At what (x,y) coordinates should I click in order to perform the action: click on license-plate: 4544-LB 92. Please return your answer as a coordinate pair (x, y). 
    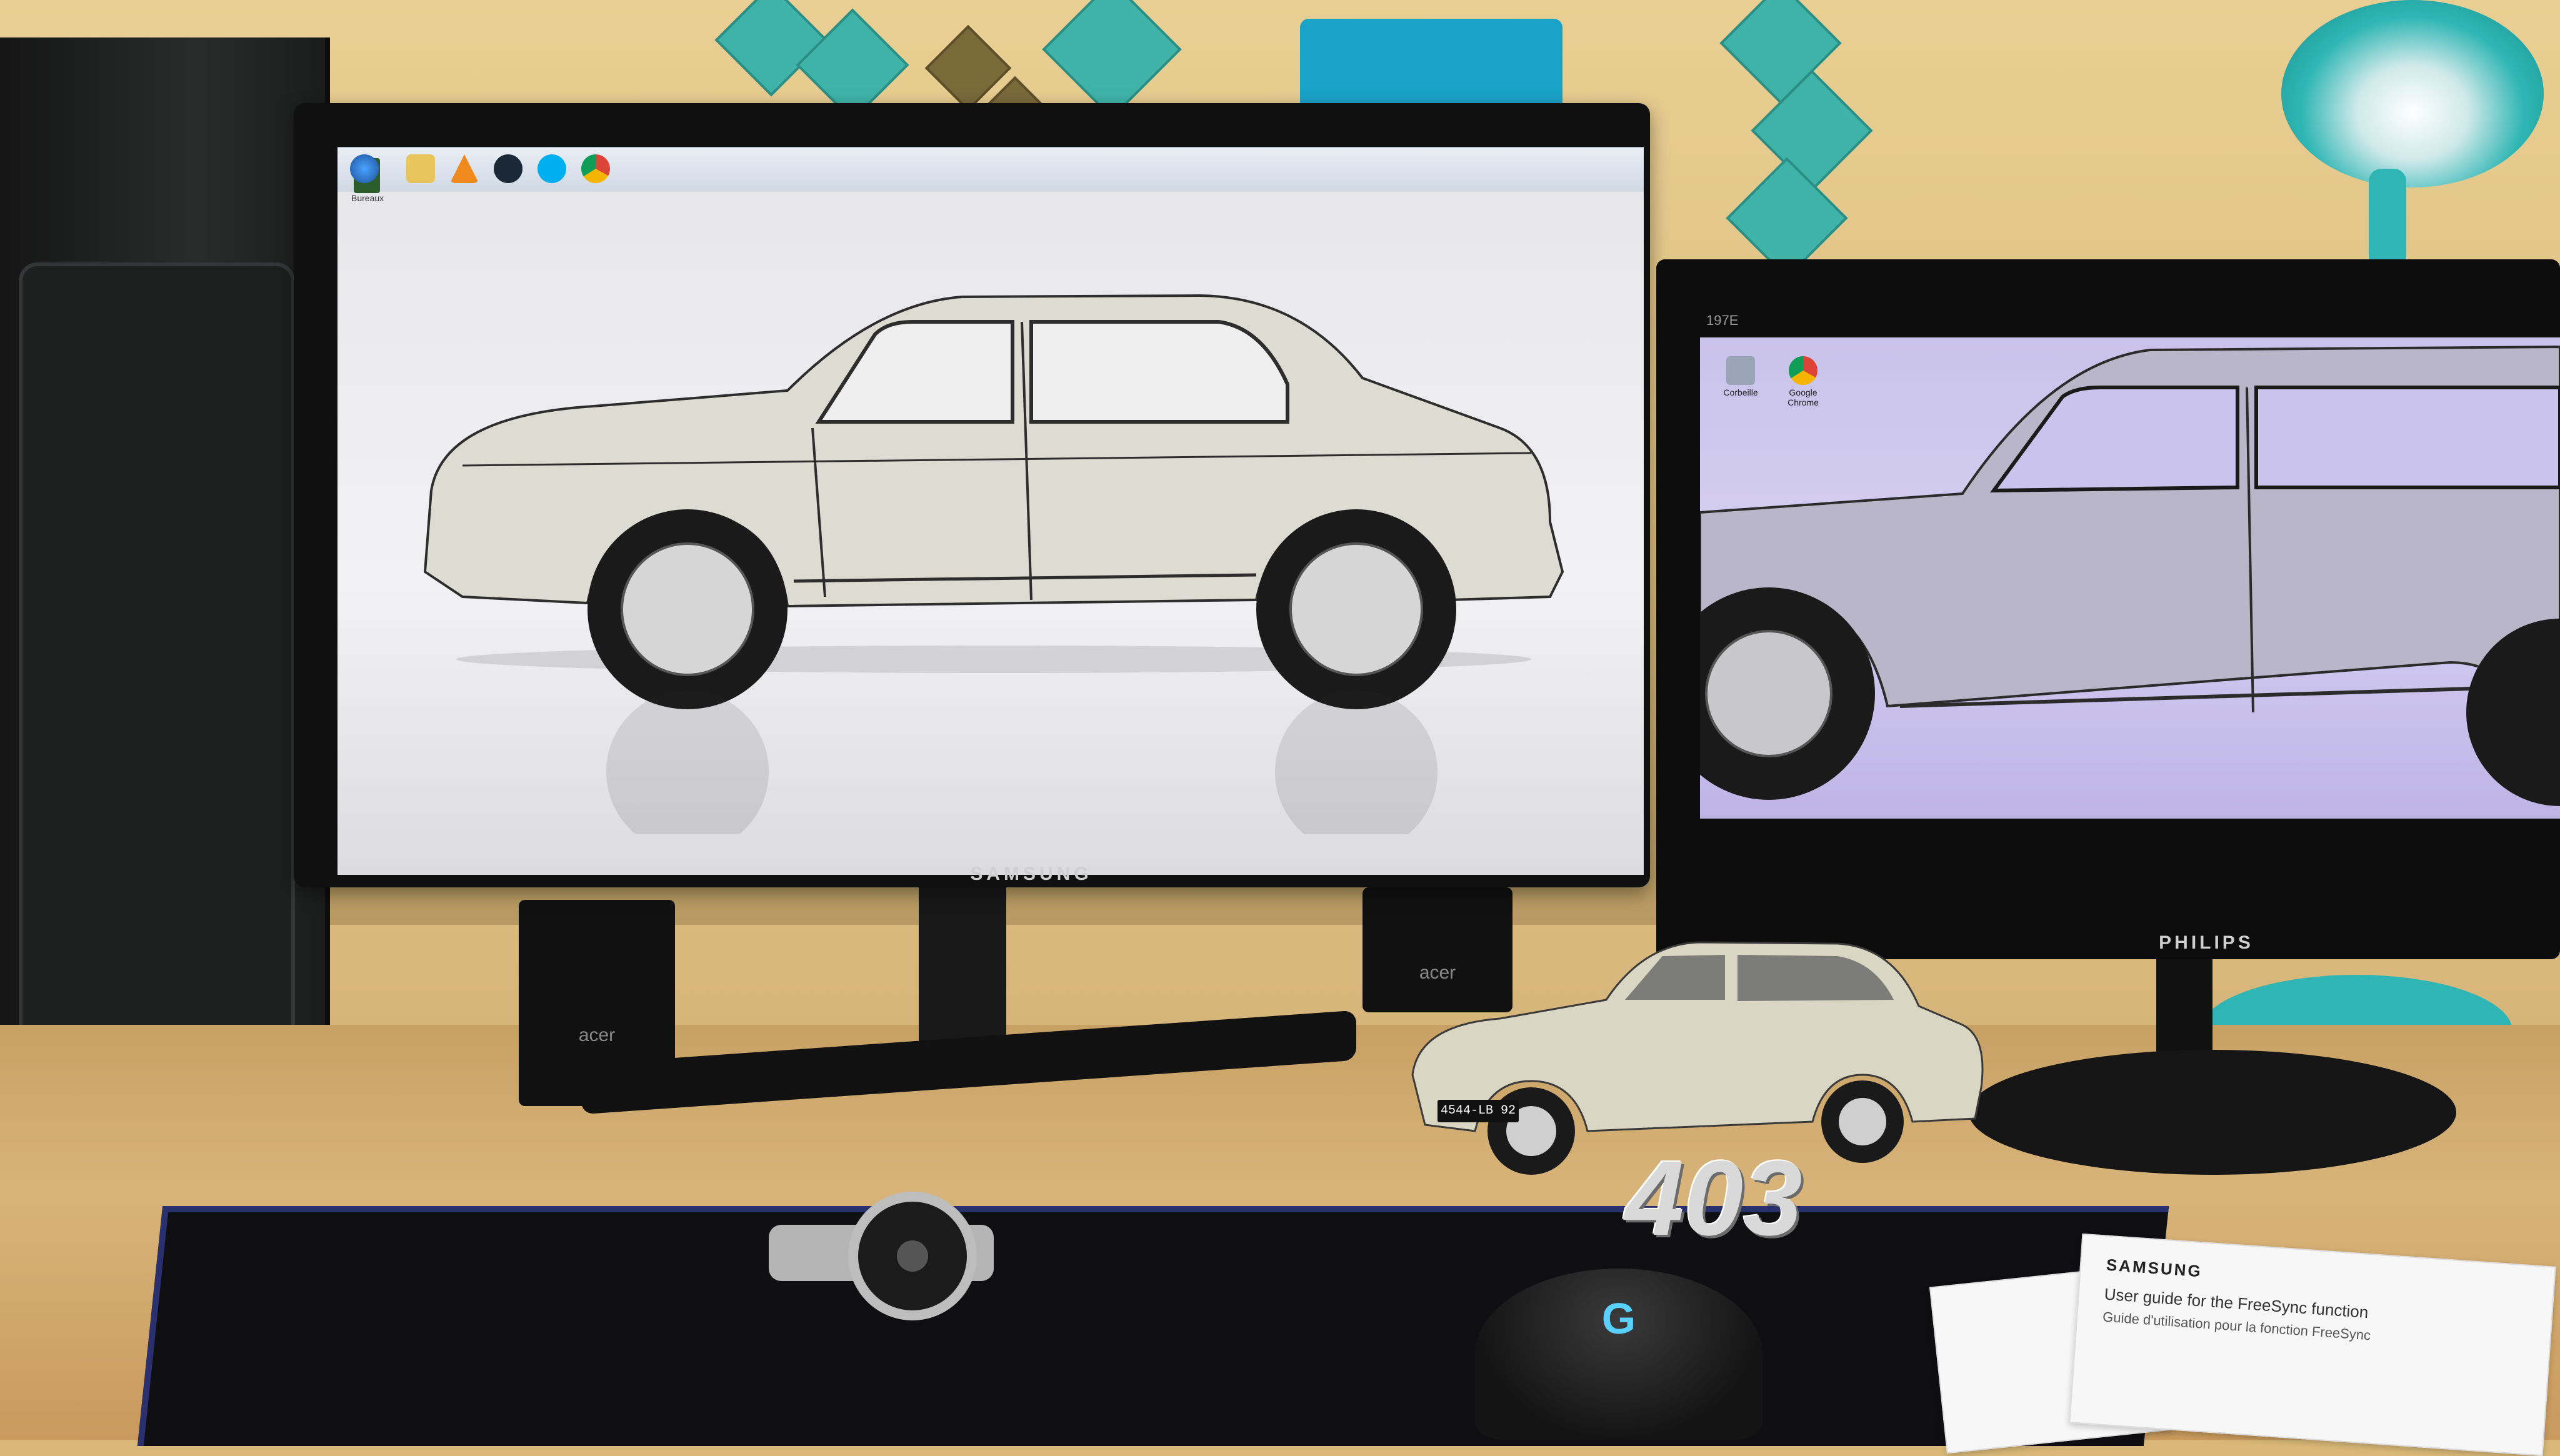
    Looking at the image, I should click on (1478, 1111).